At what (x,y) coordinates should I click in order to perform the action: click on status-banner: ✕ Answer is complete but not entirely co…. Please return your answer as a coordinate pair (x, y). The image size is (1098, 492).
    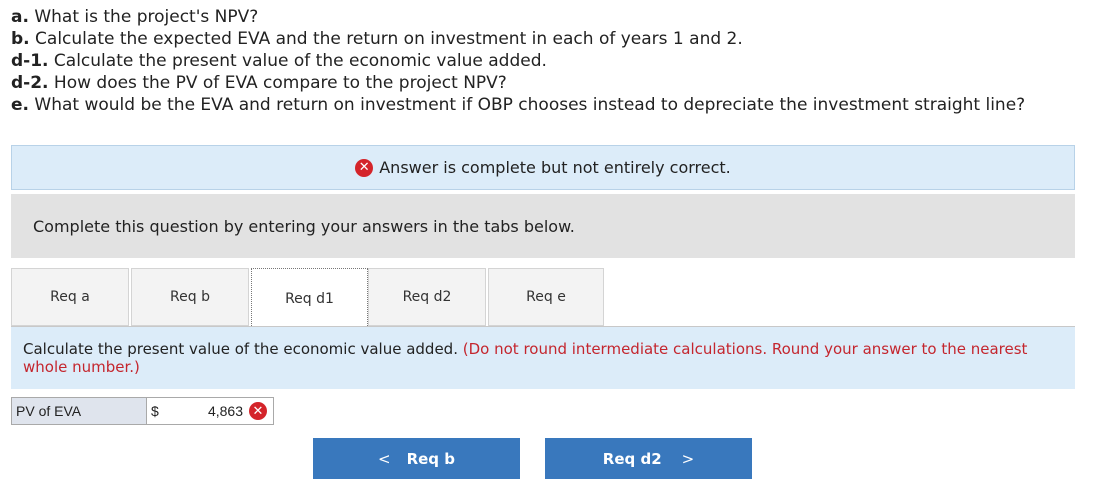
    Looking at the image, I should click on (543, 167).